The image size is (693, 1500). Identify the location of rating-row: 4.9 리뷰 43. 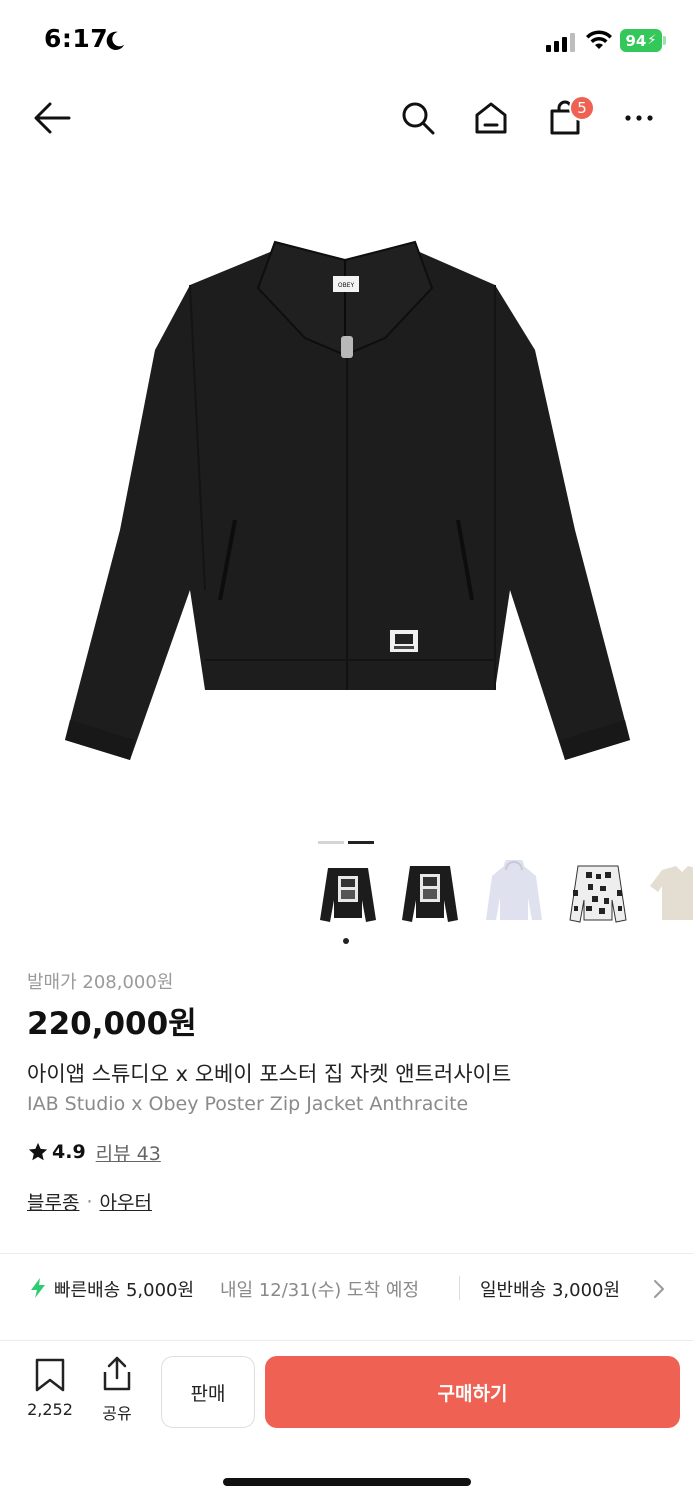
(94, 1152).